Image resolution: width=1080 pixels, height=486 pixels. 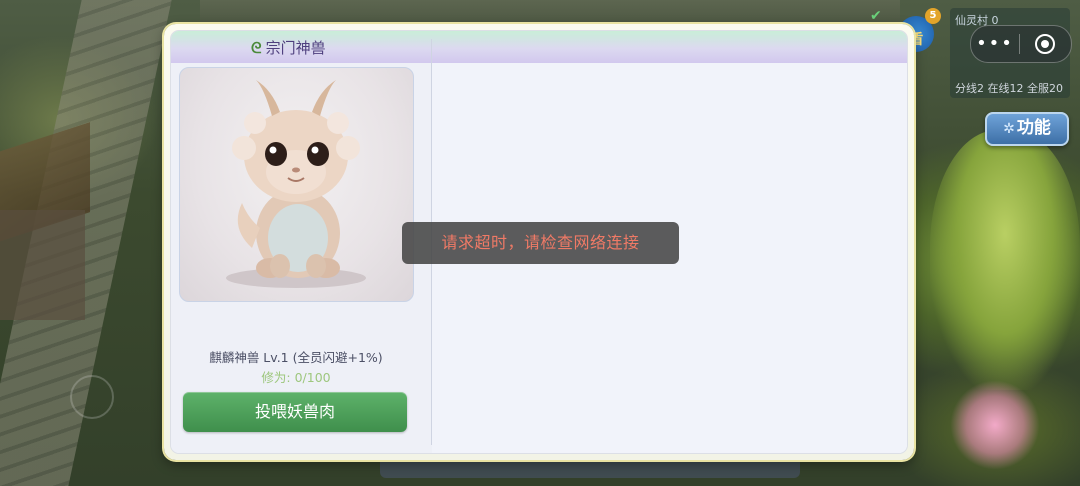 I want to click on qilin-image, so click(x=296, y=184).